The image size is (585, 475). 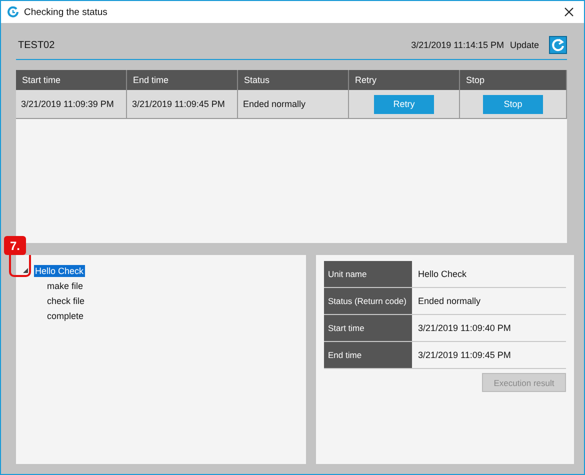 I want to click on job-name: TEST02, so click(x=36, y=45).